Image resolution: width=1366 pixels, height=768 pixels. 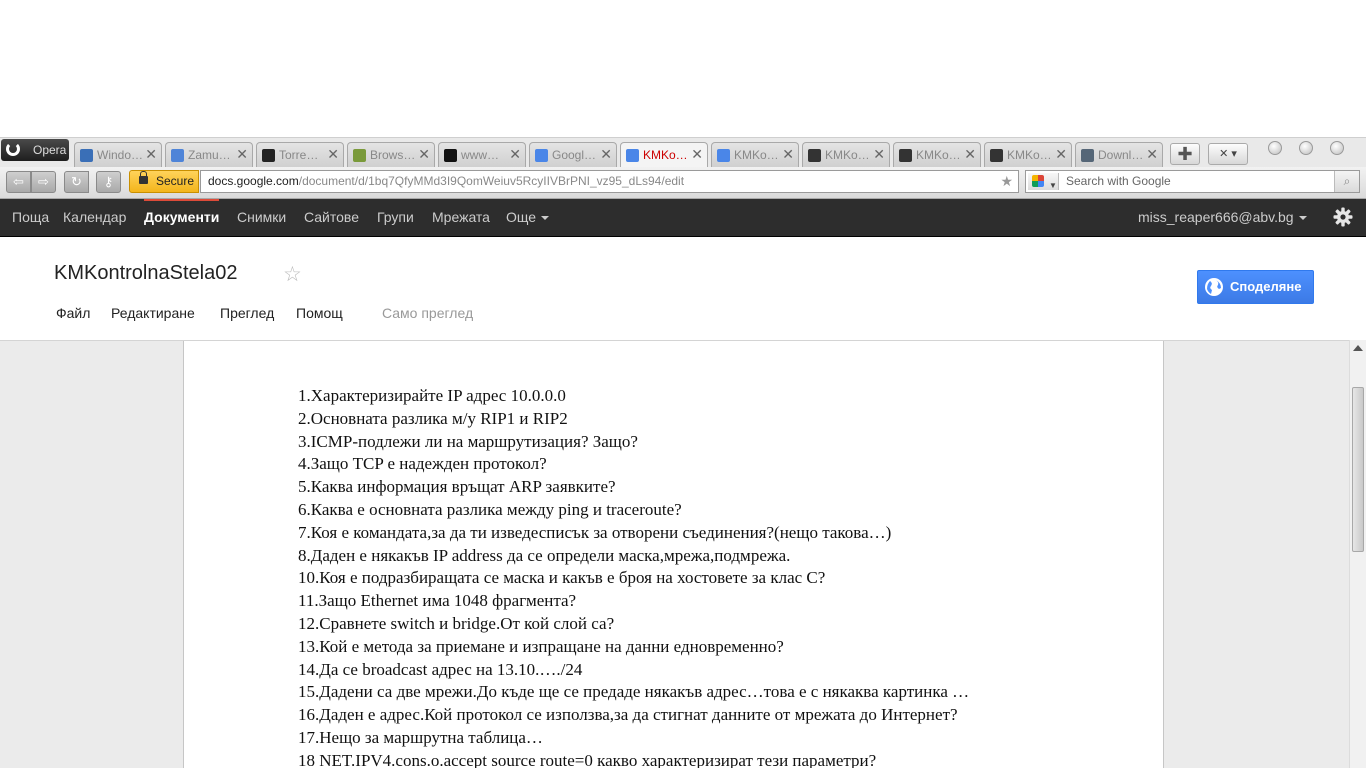 I want to click on torrent-icon, so click(x=268, y=155).